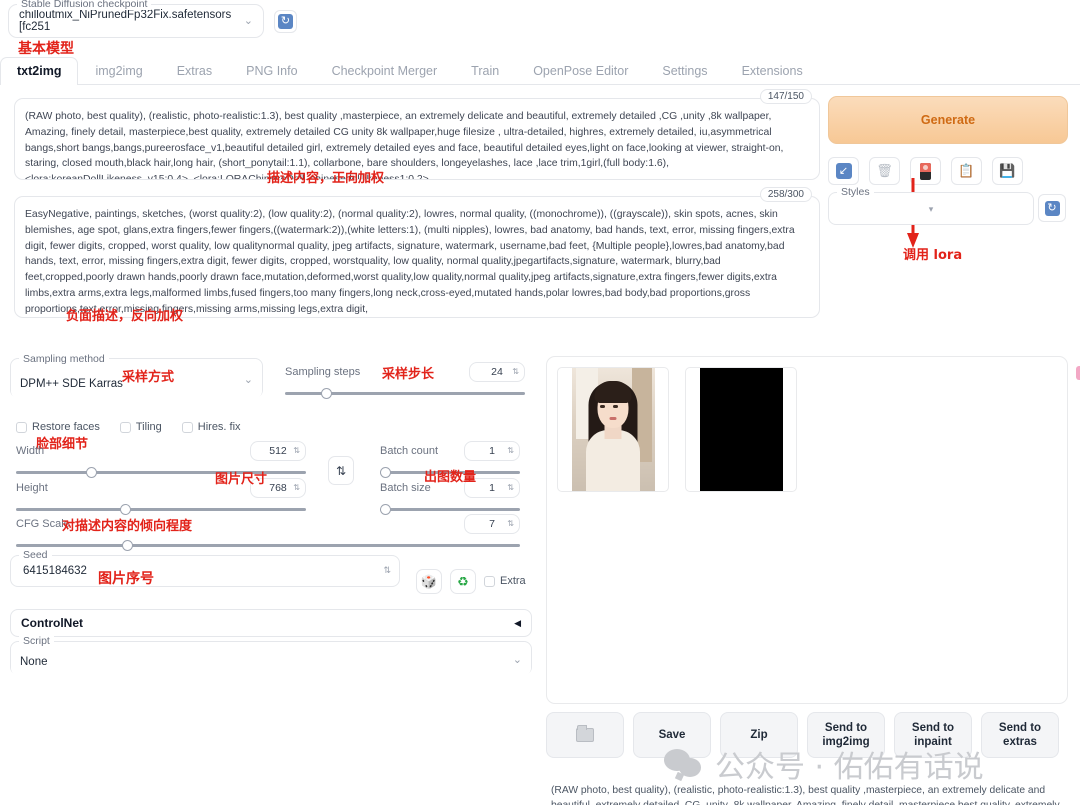 Image resolution: width=1080 pixels, height=806 pixels. What do you see at coordinates (580, 71) in the screenshot?
I see `tab-openpose-editor: OpenPose Editor` at bounding box center [580, 71].